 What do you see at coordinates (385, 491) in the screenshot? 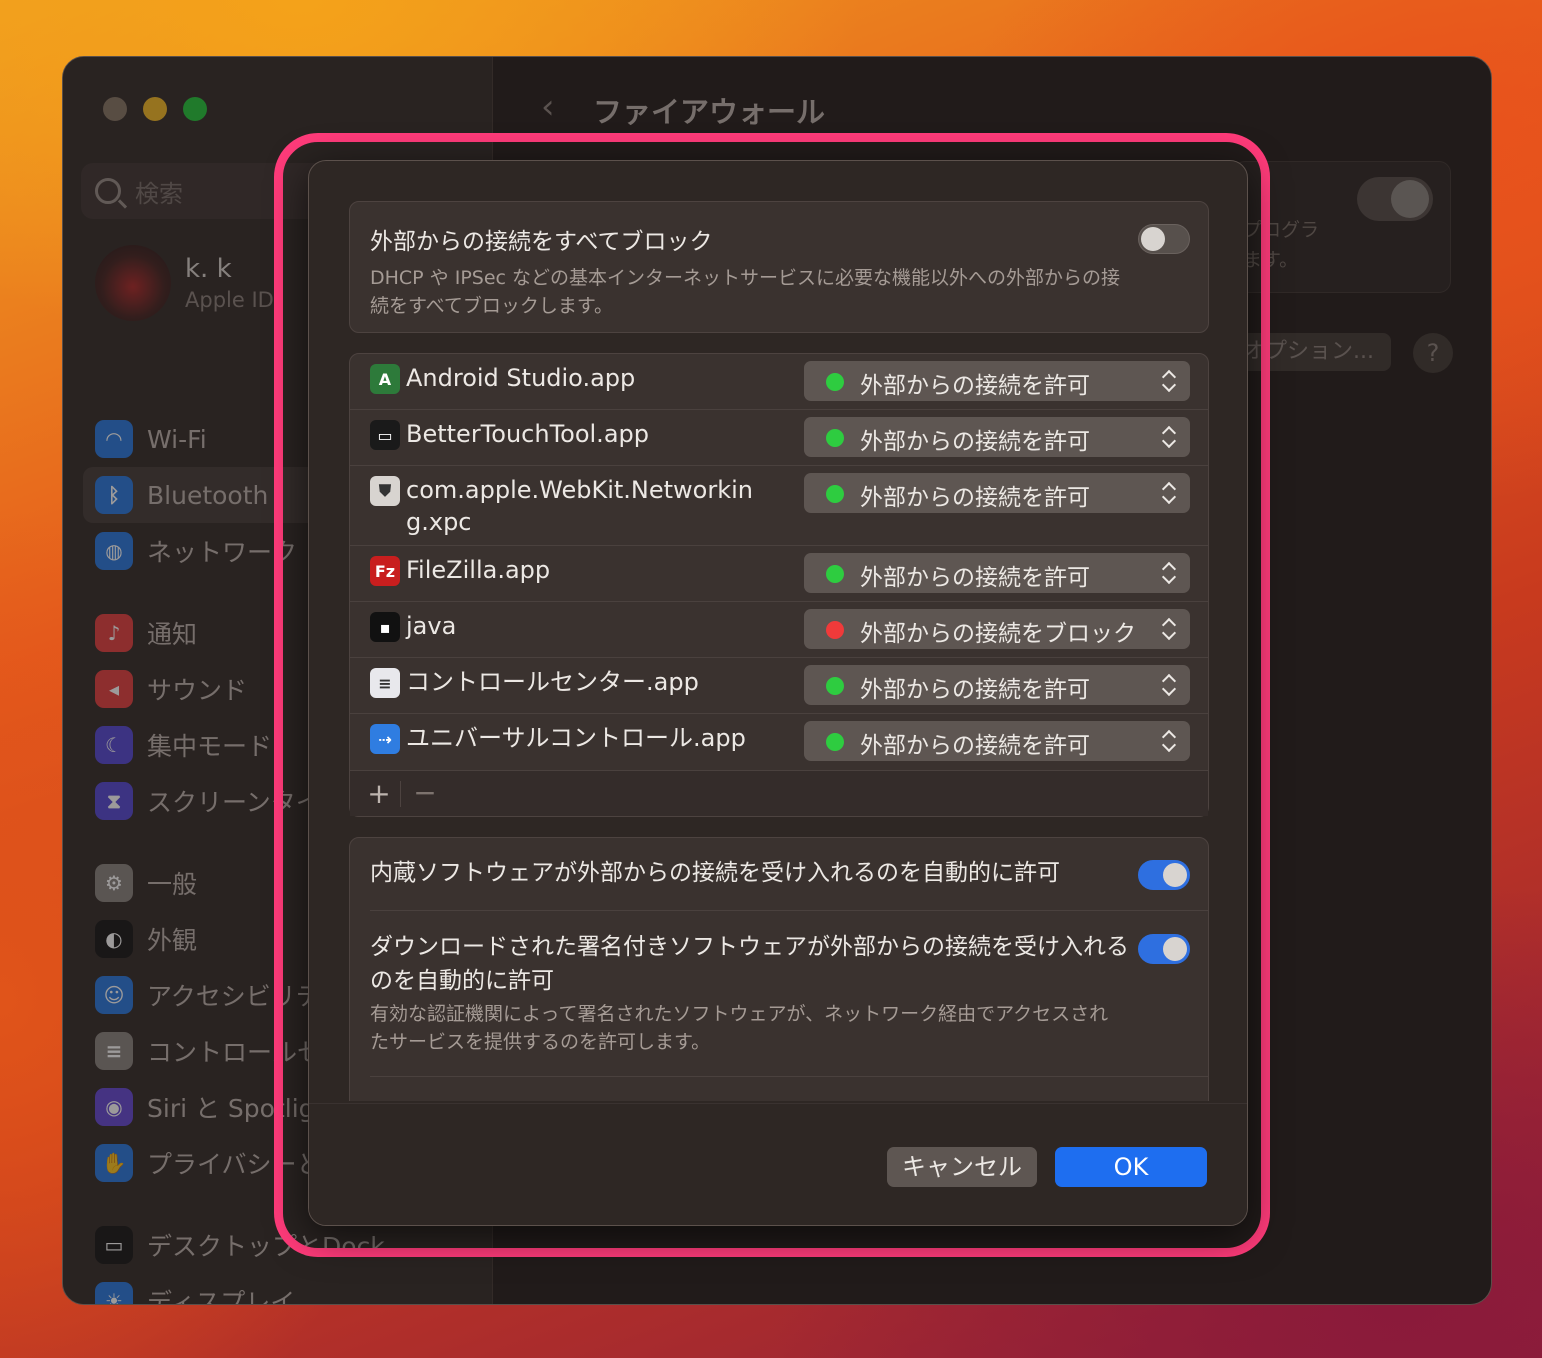
I see `webkit-shield-icon: ⛊` at bounding box center [385, 491].